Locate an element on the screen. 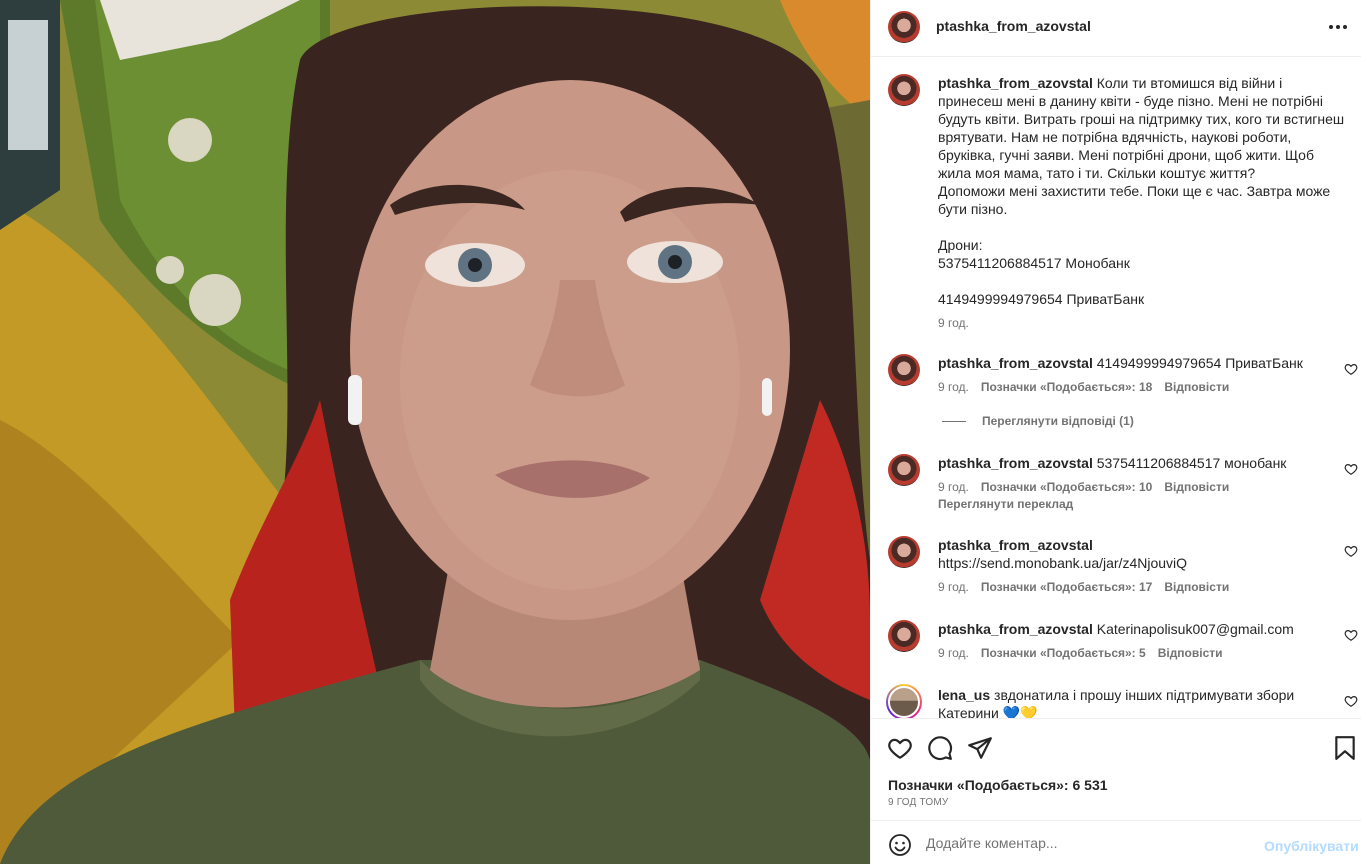  comment-body: 5375411206884517 монобанк is located at coordinates (1191, 463).